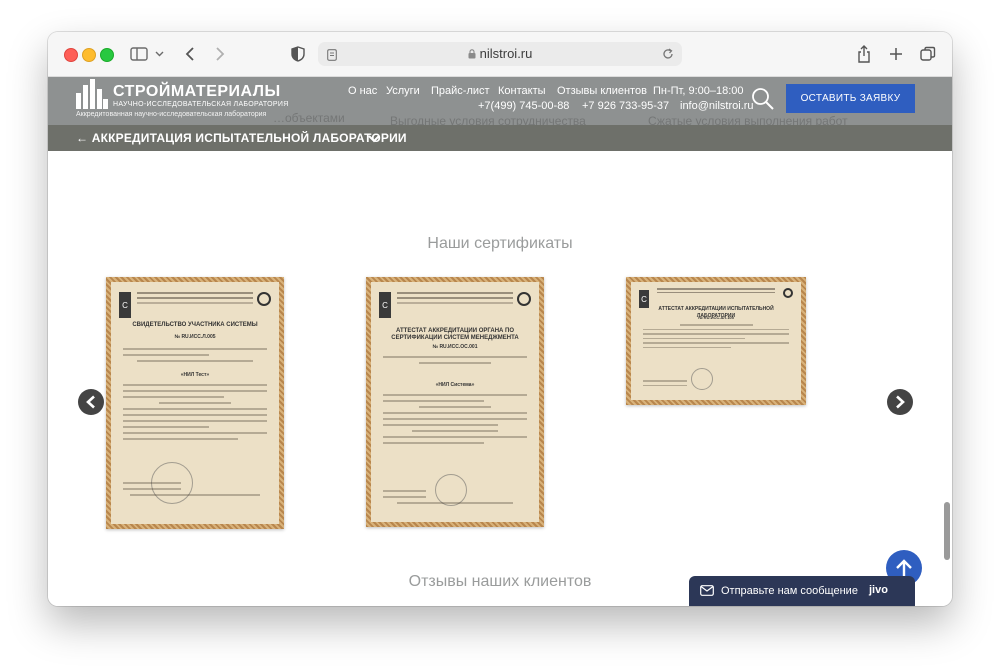 This screenshot has height=669, width=1000. Describe the element at coordinates (928, 54) in the screenshot. I see `tab-overview-icon` at that location.